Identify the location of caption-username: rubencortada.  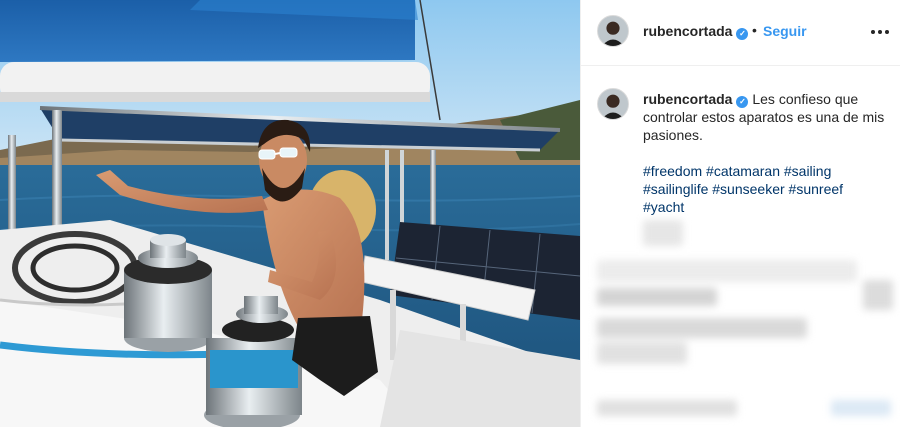
(687, 99).